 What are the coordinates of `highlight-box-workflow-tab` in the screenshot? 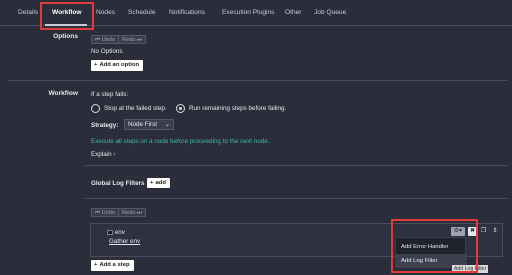 It's located at (67, 16).